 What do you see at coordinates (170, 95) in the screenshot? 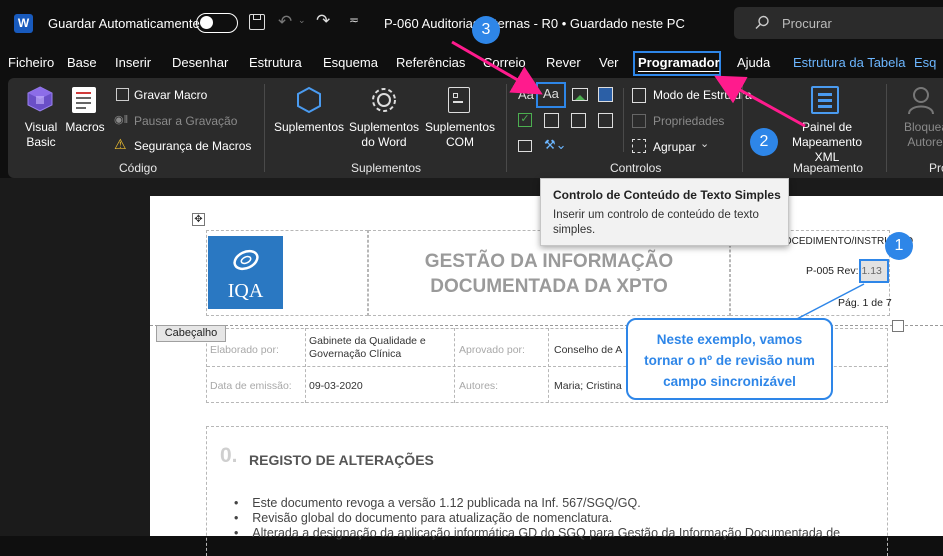
I see `record-macro-button: Gravar Macro` at bounding box center [170, 95].